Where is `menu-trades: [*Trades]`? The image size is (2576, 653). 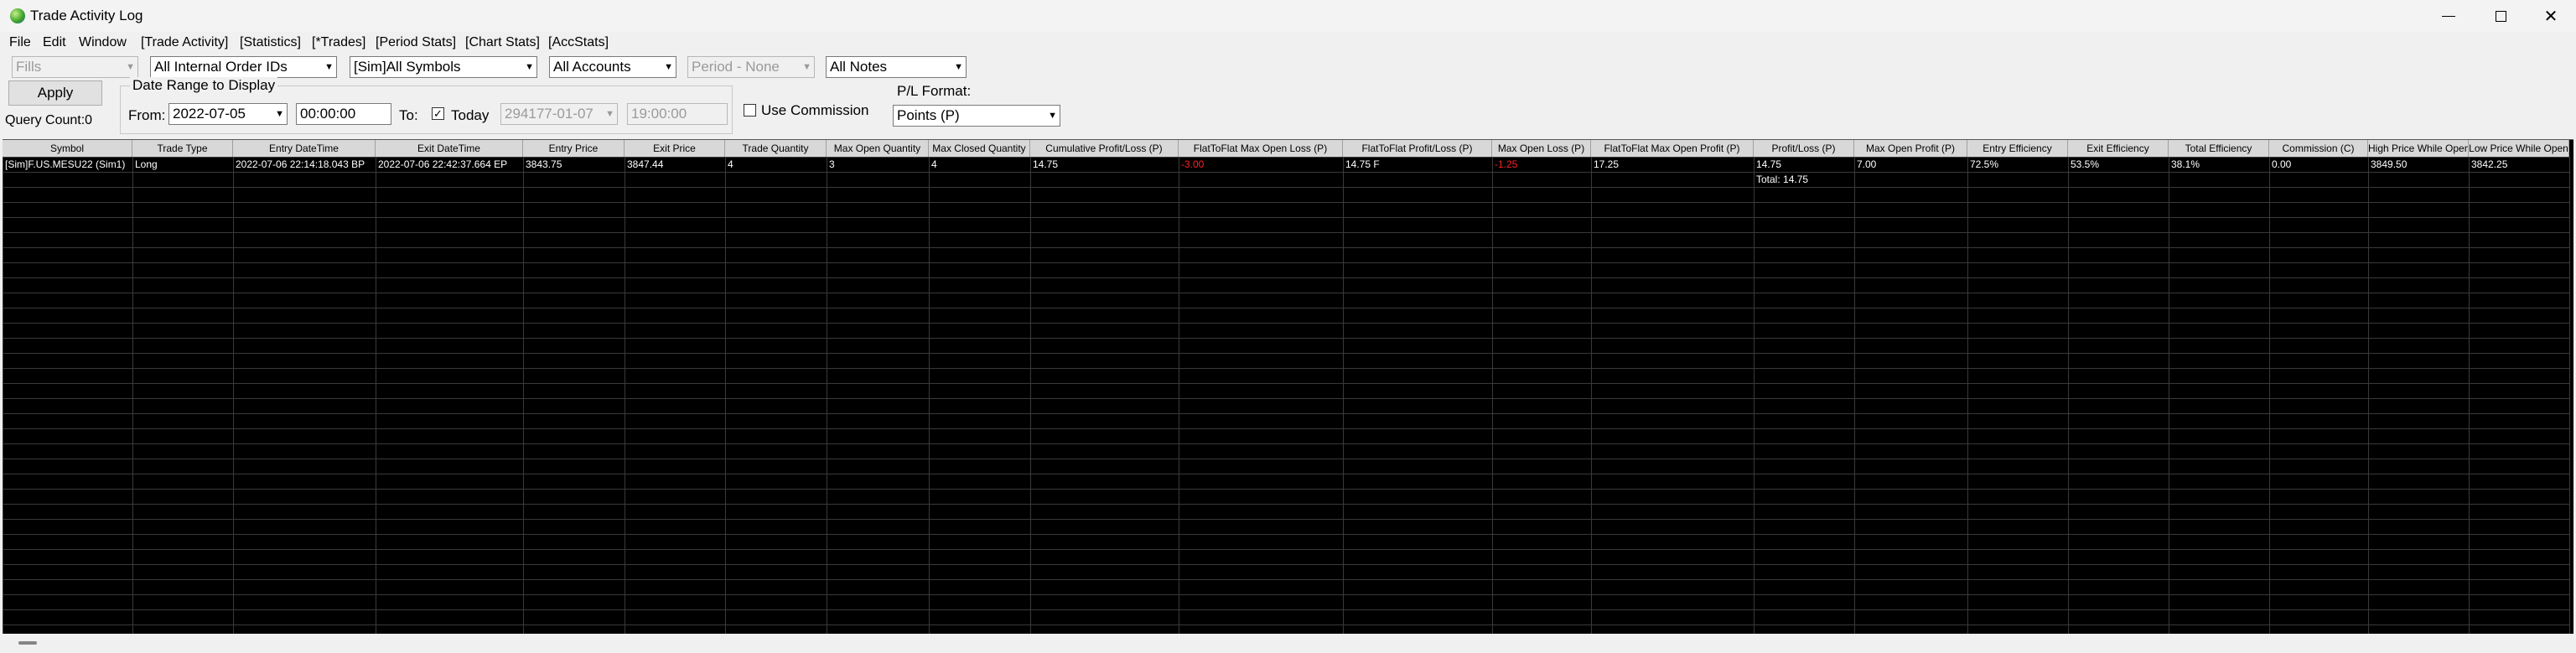
menu-trades: [*Trades] is located at coordinates (338, 43).